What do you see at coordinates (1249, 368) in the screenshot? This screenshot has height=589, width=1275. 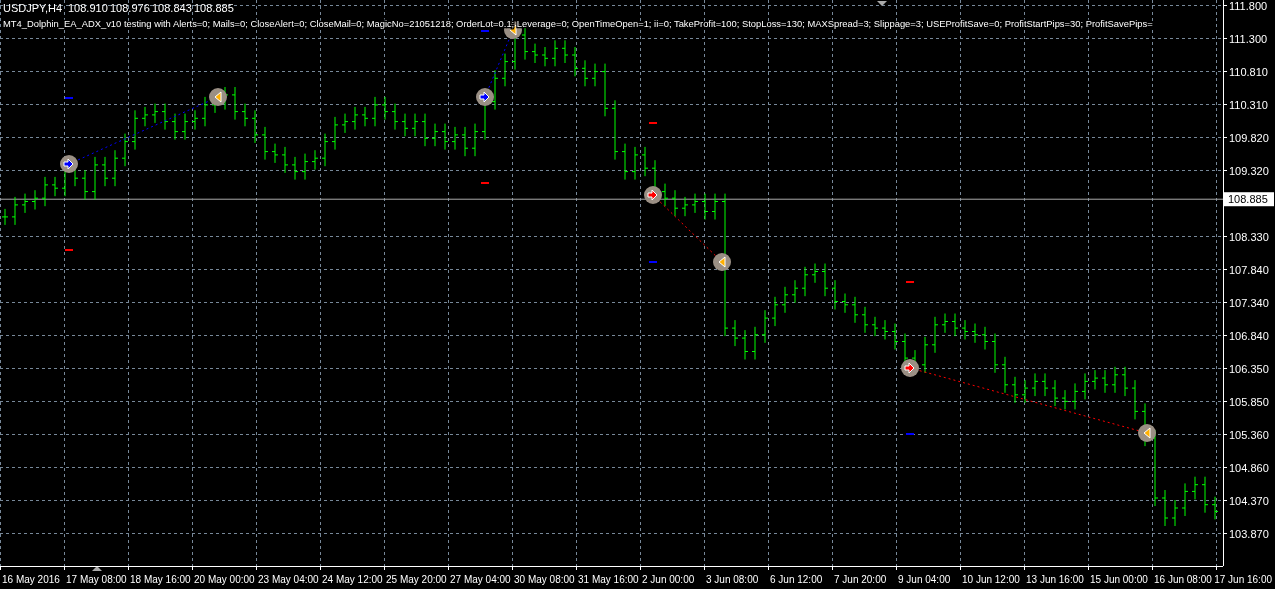 I see `price-axis-label: 106.350` at bounding box center [1249, 368].